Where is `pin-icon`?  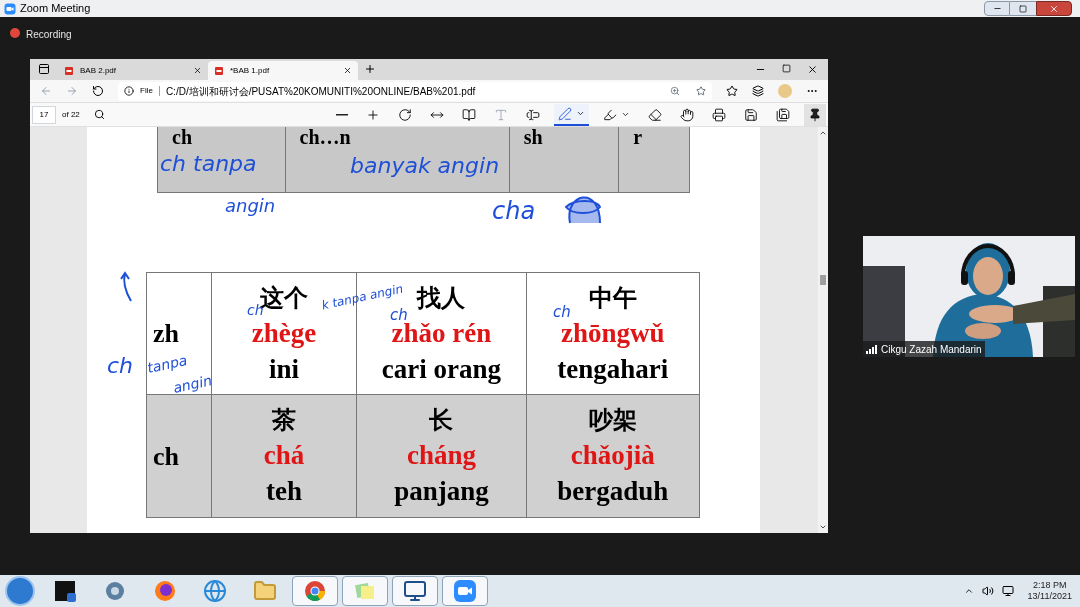 pin-icon is located at coordinates (815, 114).